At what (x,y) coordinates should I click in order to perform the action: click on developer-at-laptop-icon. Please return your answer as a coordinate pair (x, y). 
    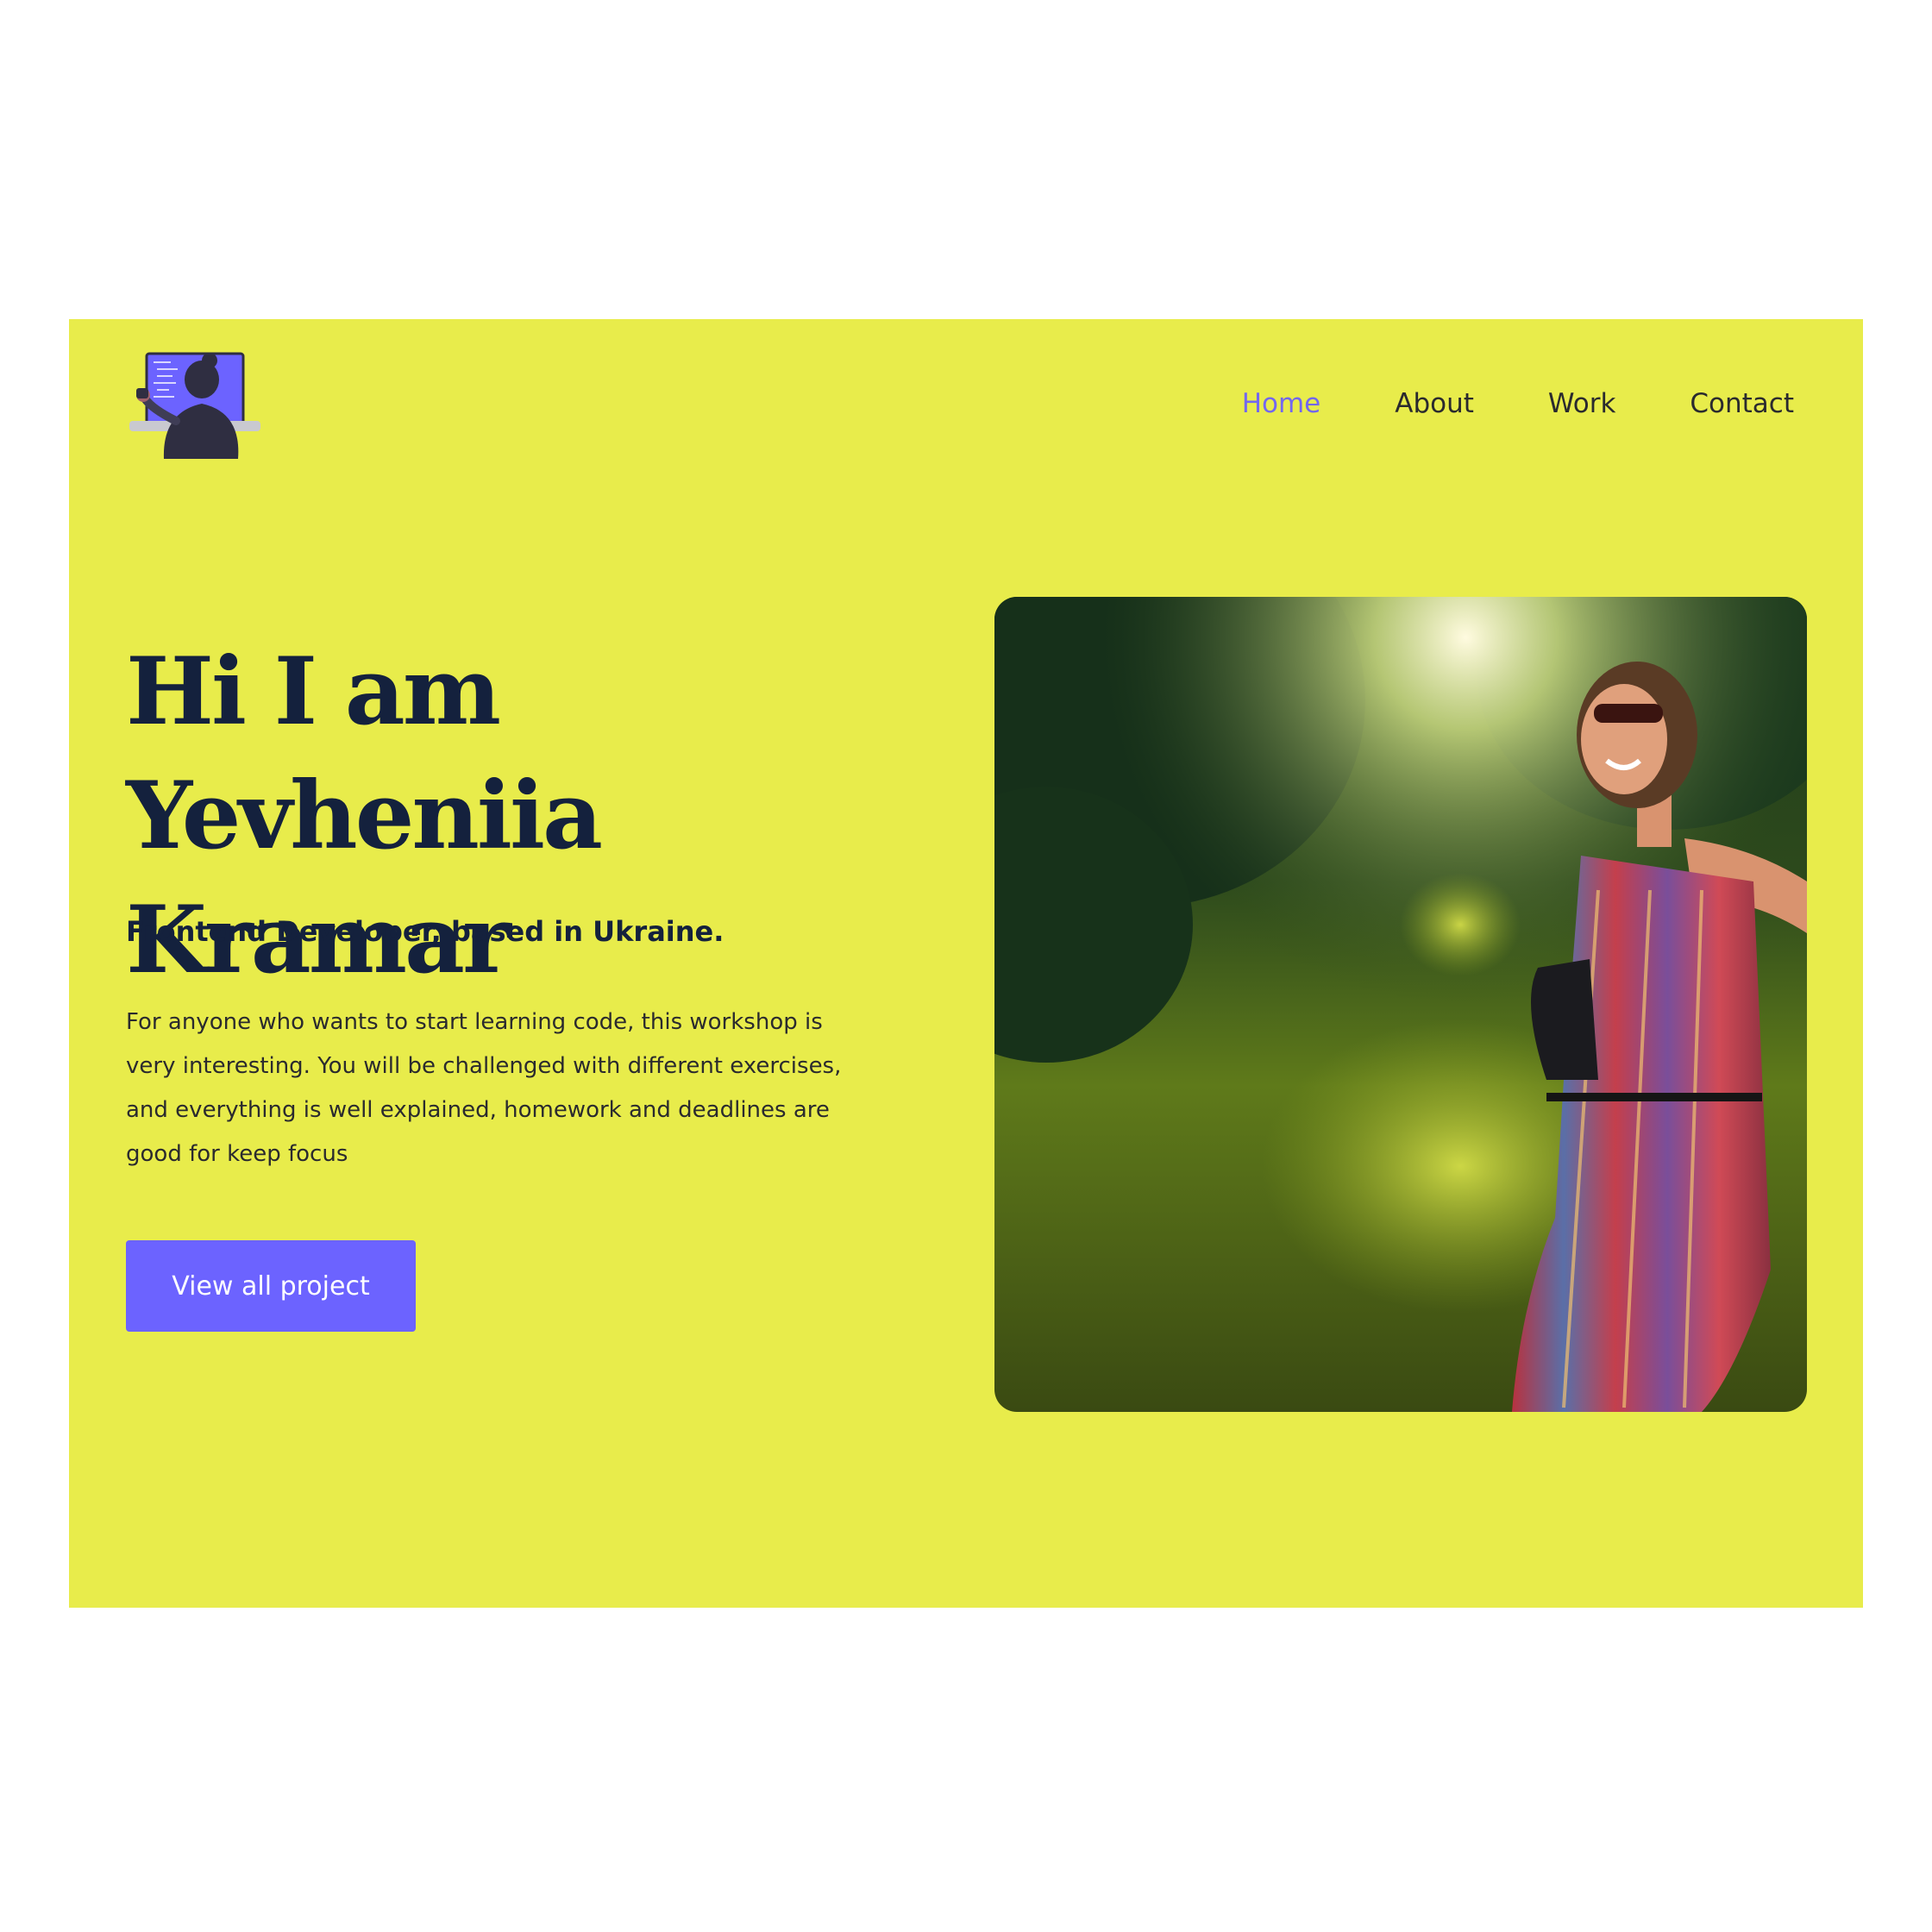
    Looking at the image, I should click on (195, 404).